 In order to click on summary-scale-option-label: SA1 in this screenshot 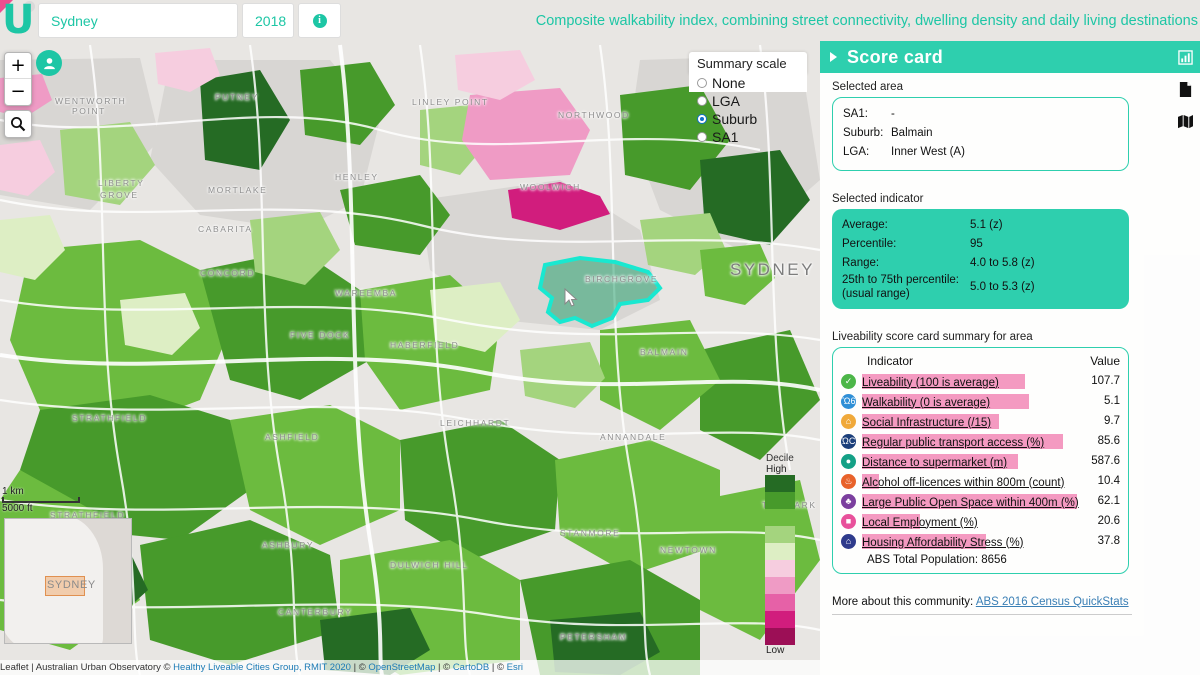, I will do `click(725, 137)`.